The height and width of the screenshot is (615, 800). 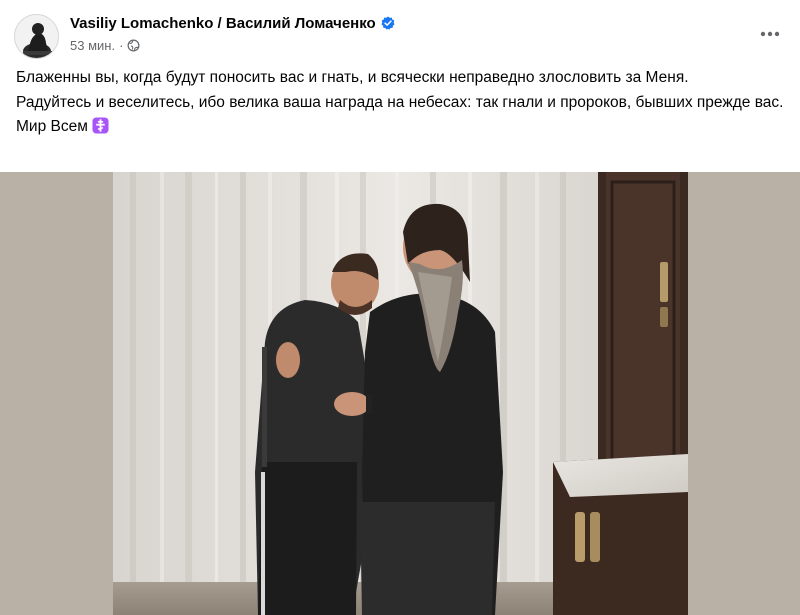 What do you see at coordinates (100, 125) in the screenshot?
I see `orthodox-cross-emoji-icon` at bounding box center [100, 125].